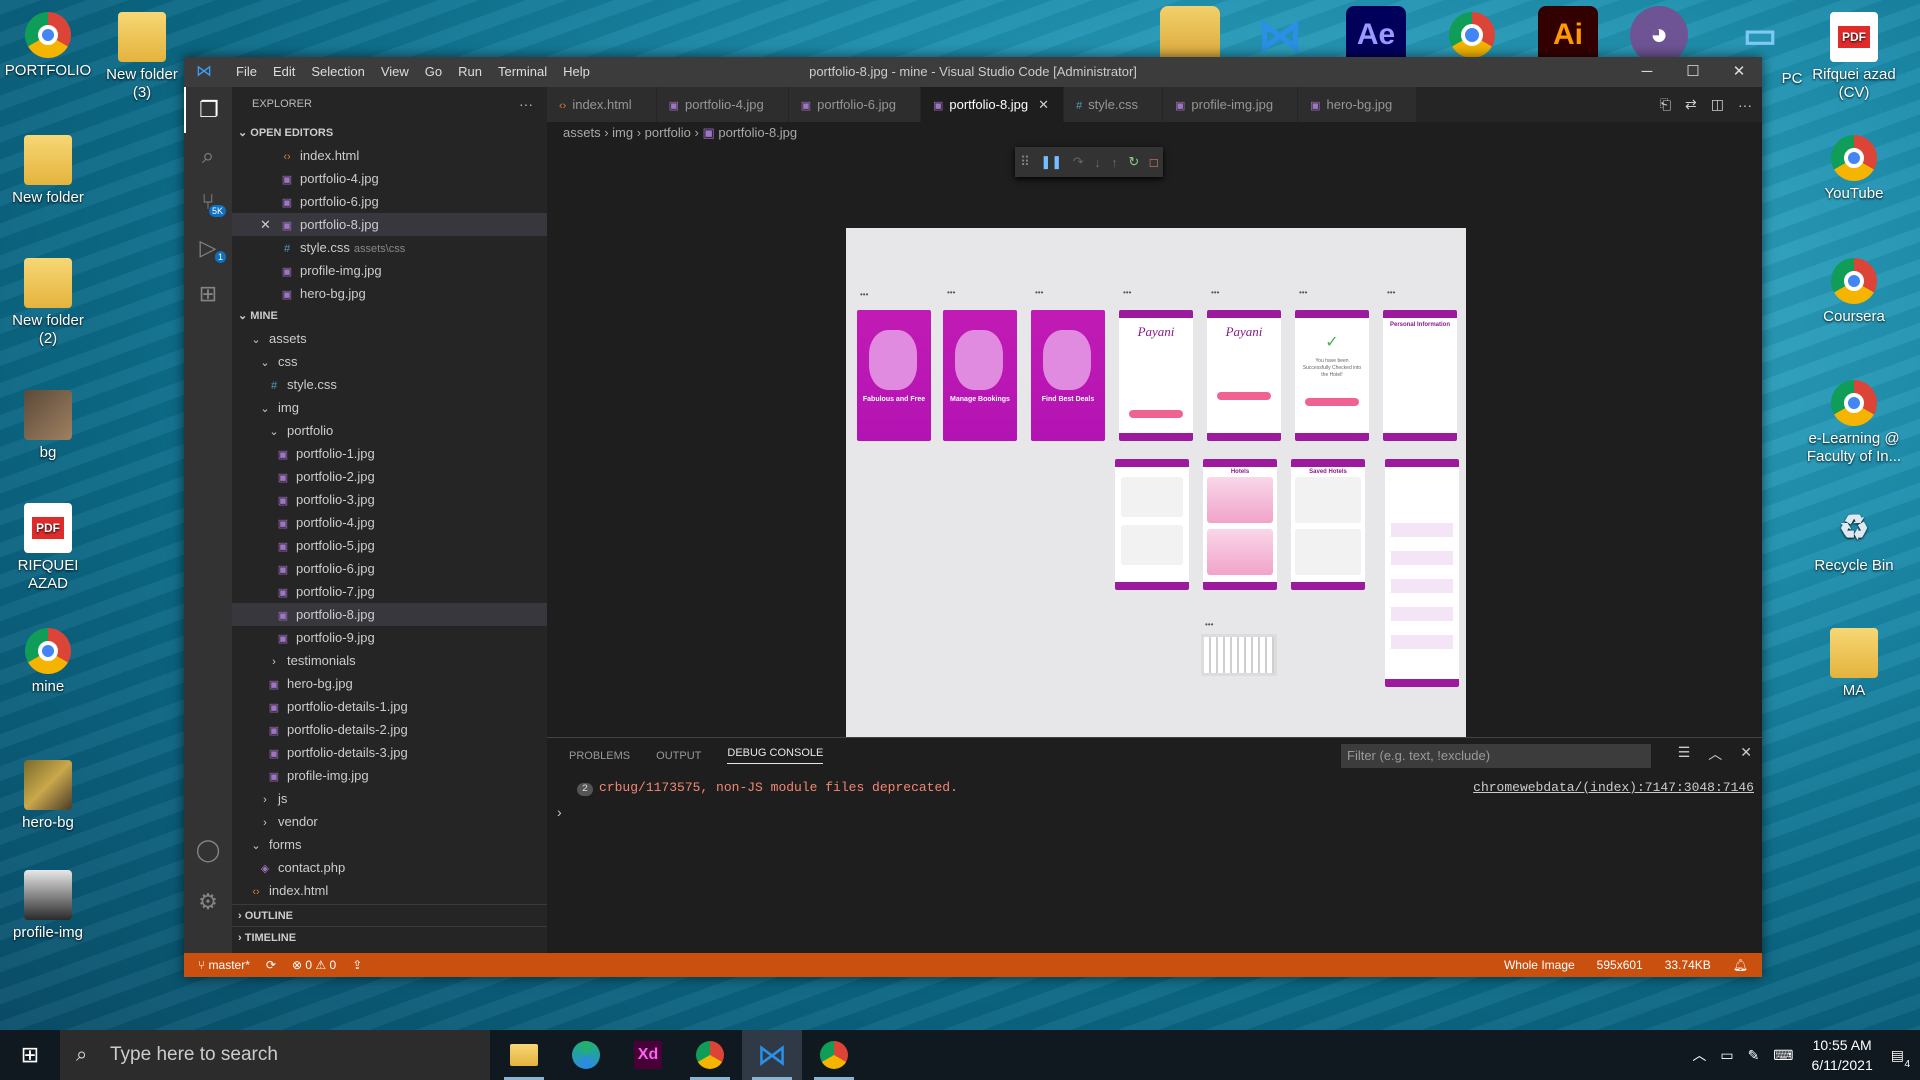 This screenshot has height=1080, width=1920. What do you see at coordinates (1854, 292) in the screenshot?
I see `desktop-icon-coursera: Coursera` at bounding box center [1854, 292].